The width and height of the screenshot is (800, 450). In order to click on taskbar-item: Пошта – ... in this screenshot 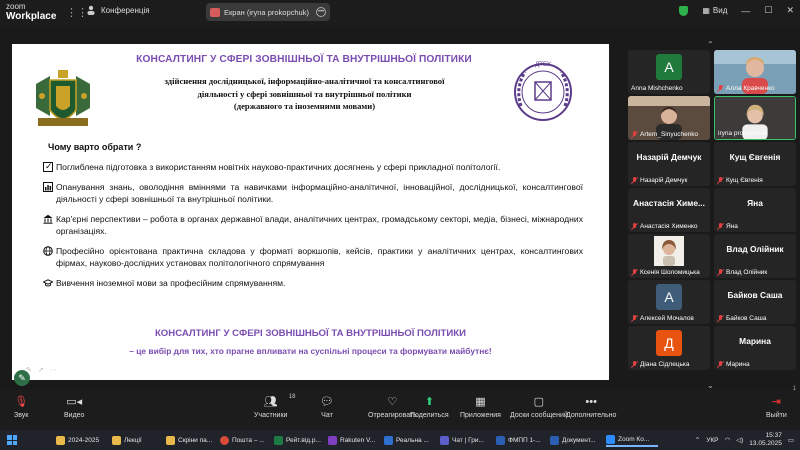, I will do `click(245, 440)`.